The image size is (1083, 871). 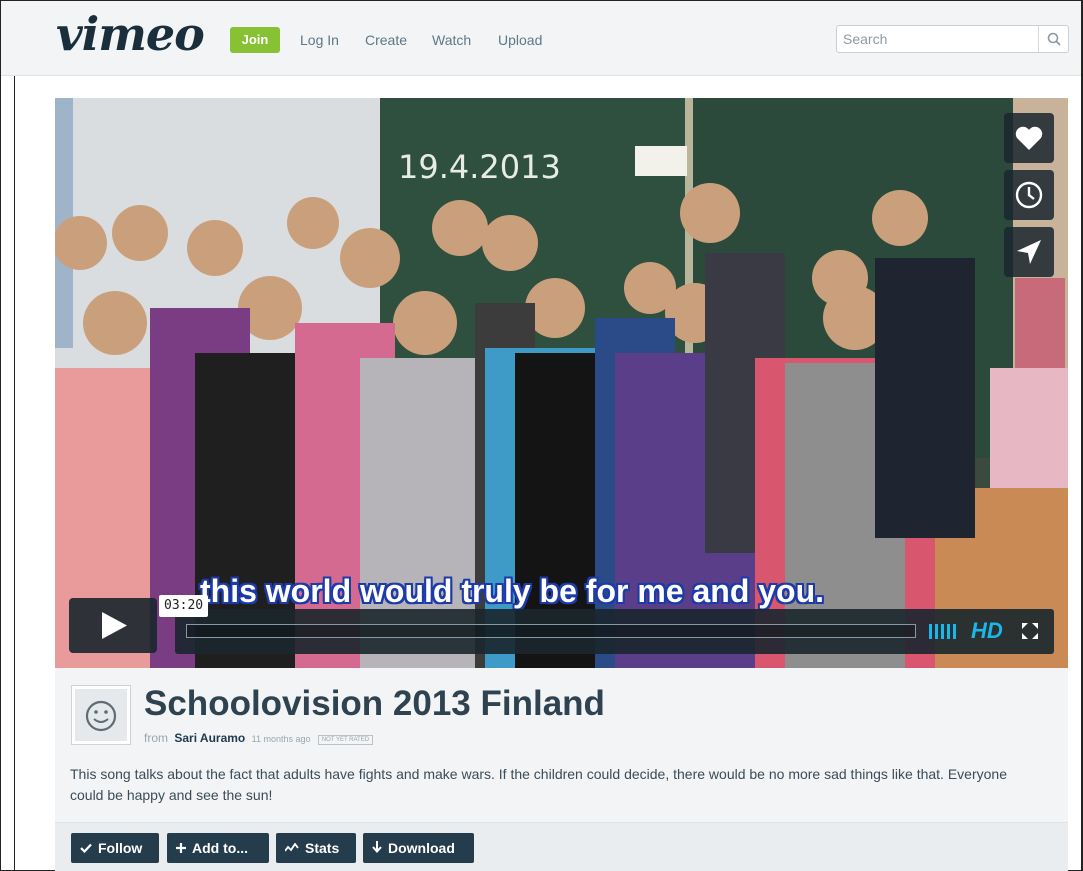 What do you see at coordinates (322, 848) in the screenshot?
I see `stats-label: Stats` at bounding box center [322, 848].